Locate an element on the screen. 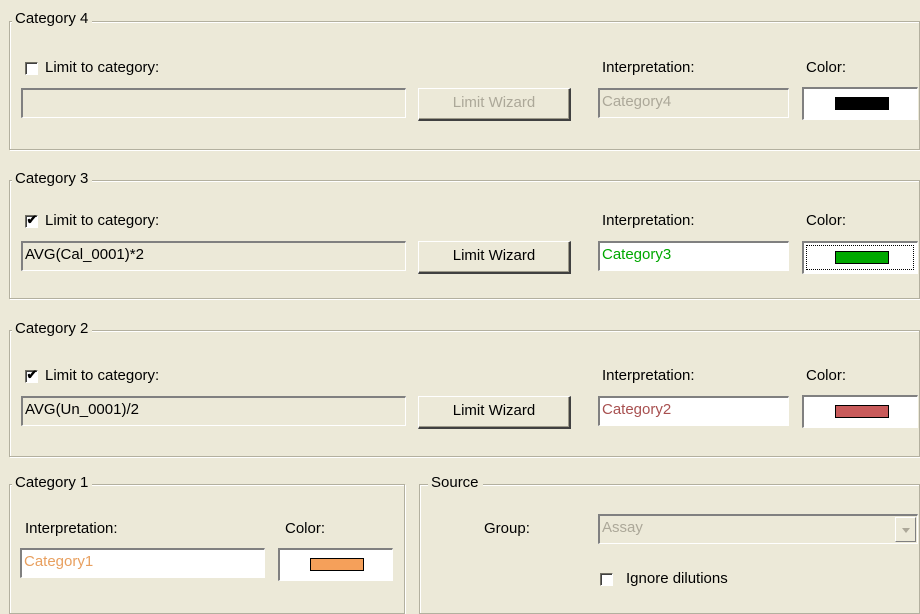  category1-interpretation-label: Interpretation: is located at coordinates (71, 528).